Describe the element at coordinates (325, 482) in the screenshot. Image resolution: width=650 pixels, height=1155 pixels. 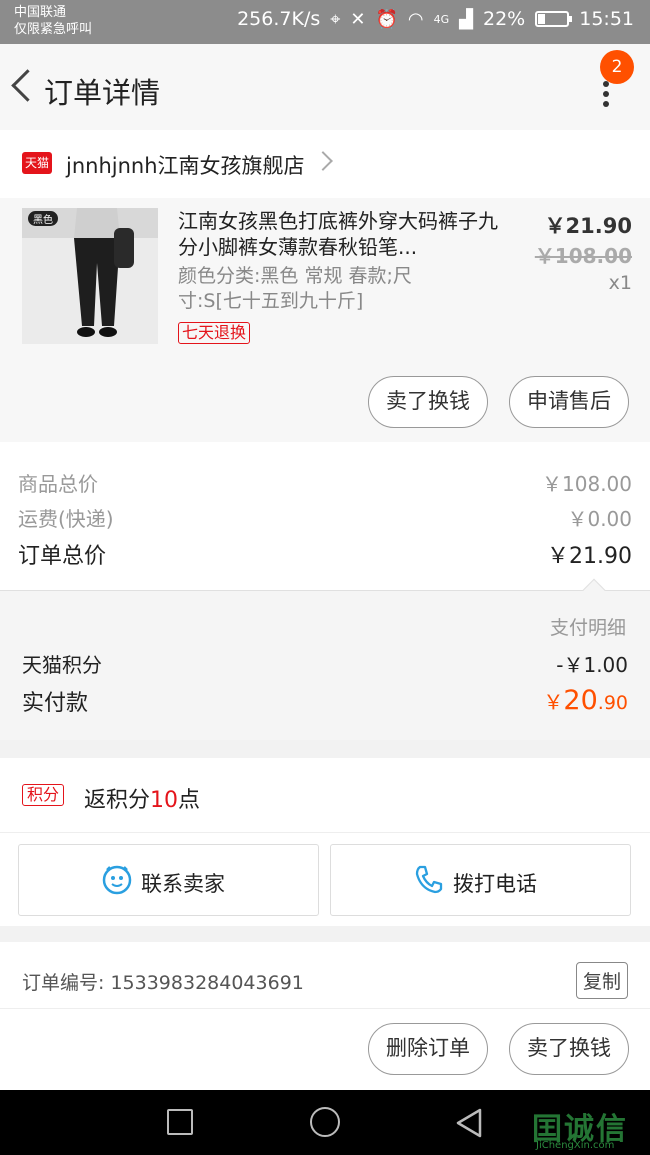
I see `goods-total-row: 商品总价 ￥108.00` at that location.